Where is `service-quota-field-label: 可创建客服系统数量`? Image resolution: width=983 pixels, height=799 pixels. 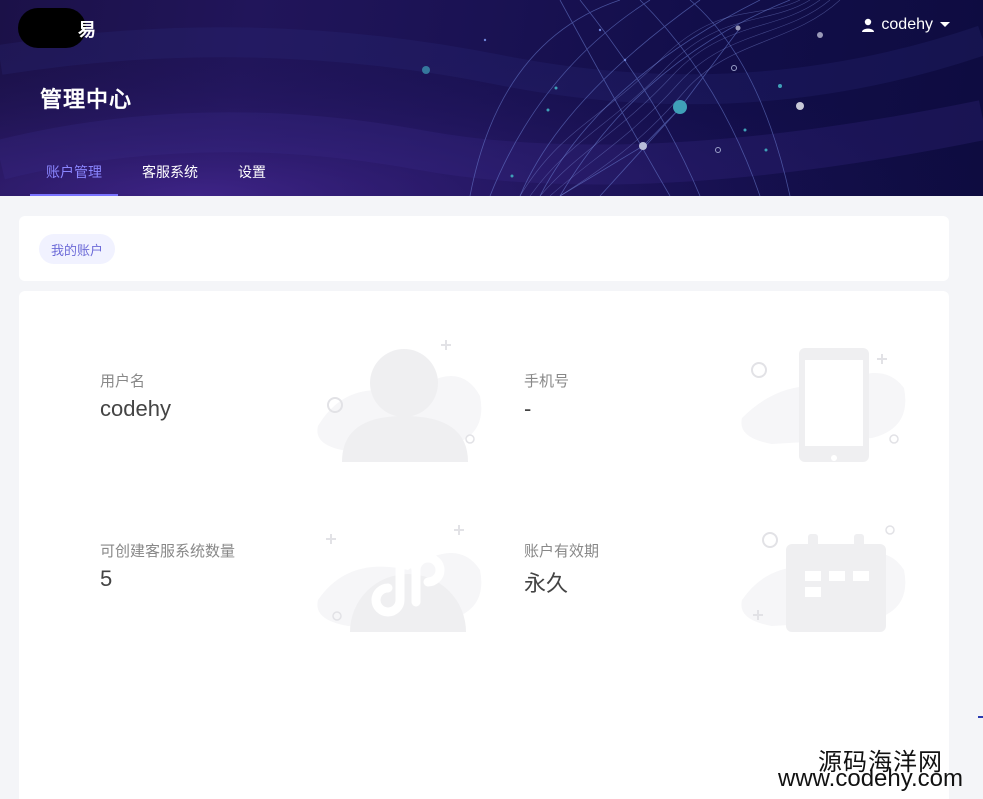
service-quota-field-label: 可创建客服系统数量 is located at coordinates (168, 551).